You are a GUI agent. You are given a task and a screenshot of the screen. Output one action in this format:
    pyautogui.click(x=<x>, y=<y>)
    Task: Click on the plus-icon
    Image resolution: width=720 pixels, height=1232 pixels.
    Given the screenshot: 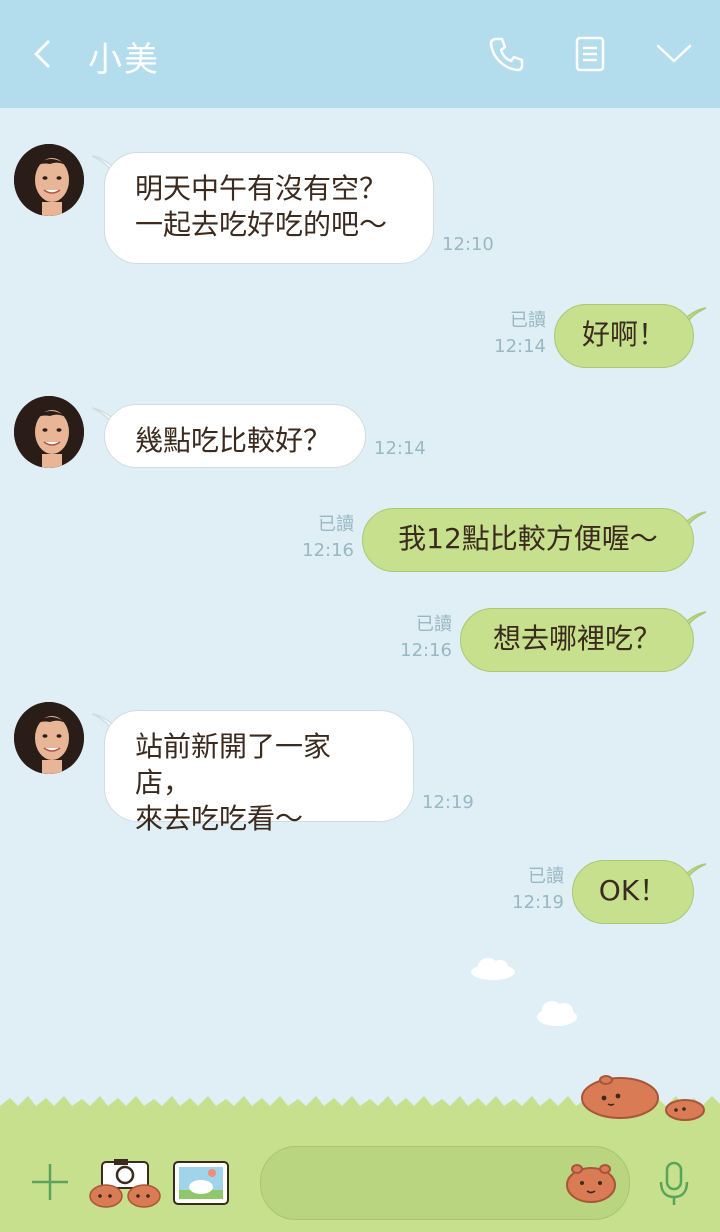 What is the action you would take?
    pyautogui.click(x=50, y=1182)
    